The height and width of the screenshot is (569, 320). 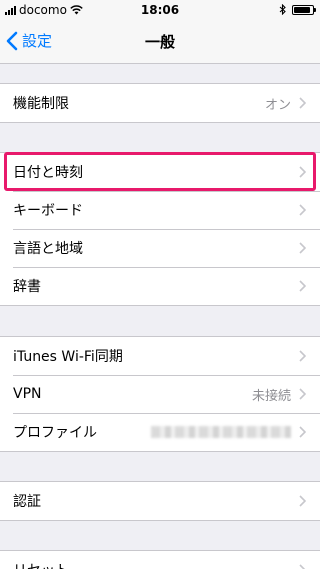 What do you see at coordinates (160, 356) in the screenshot?
I see `row-itunes-wifi-sync: iTunes Wi-Fi同期` at bounding box center [160, 356].